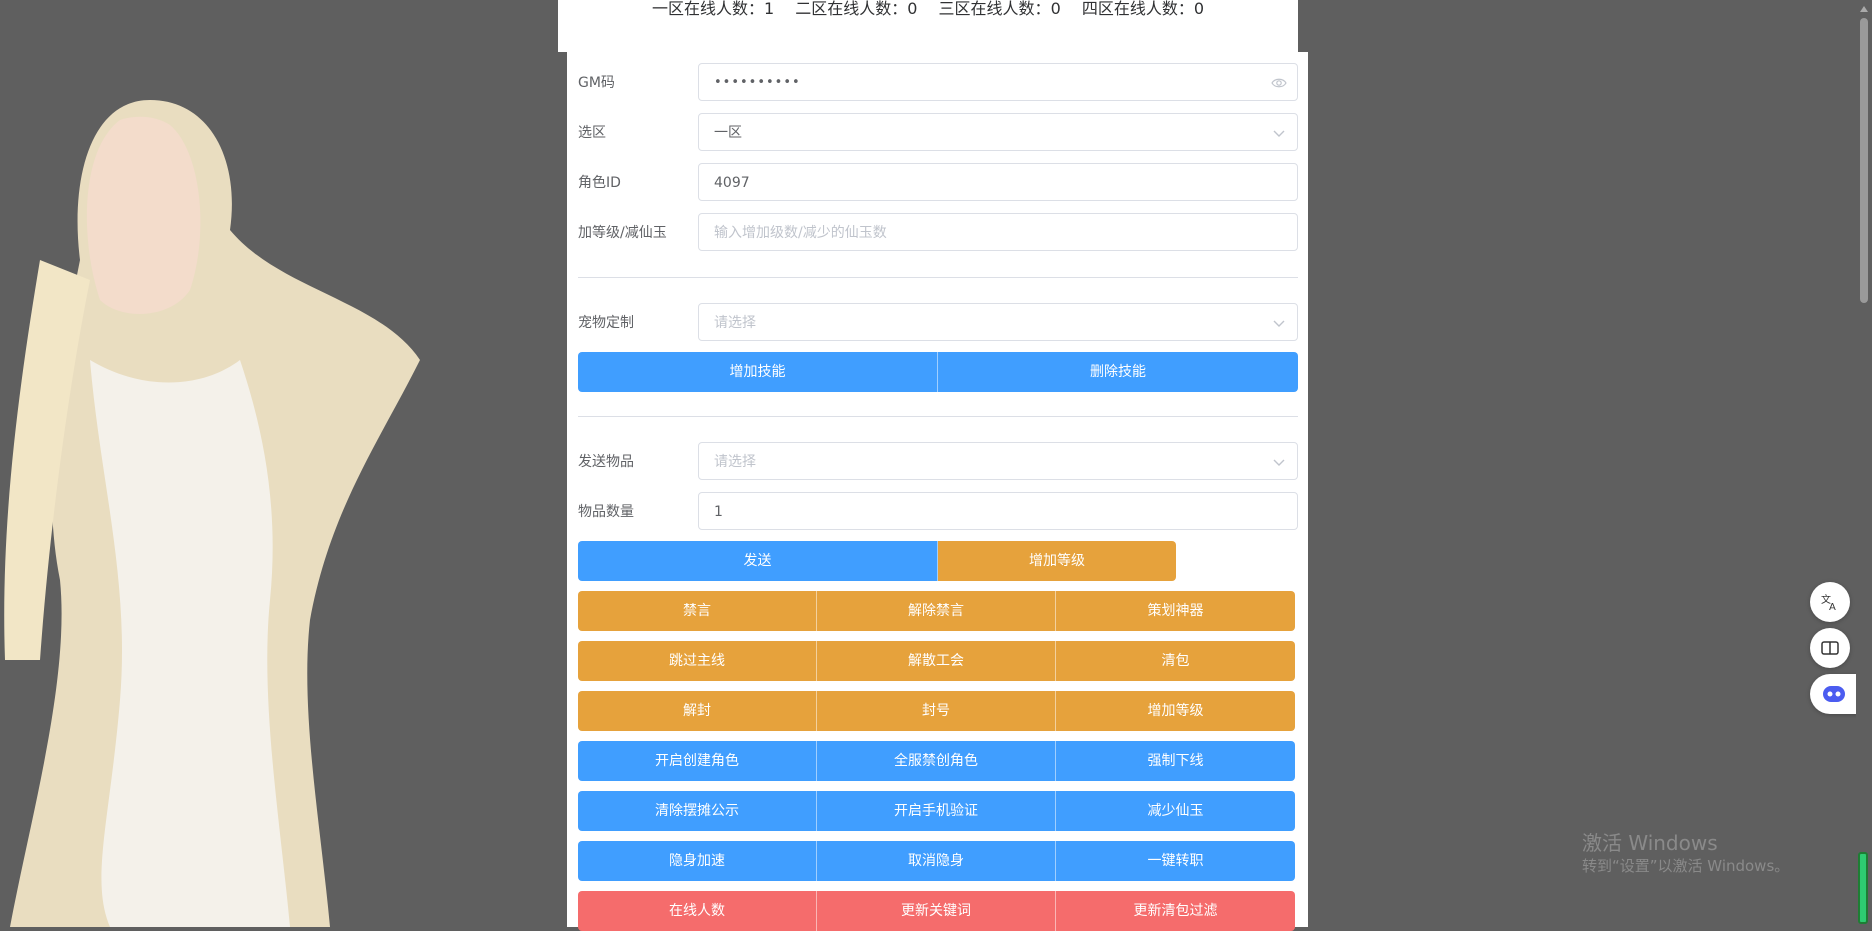  What do you see at coordinates (758, 372) in the screenshot?
I see `add-skill-button: 增加技能` at bounding box center [758, 372].